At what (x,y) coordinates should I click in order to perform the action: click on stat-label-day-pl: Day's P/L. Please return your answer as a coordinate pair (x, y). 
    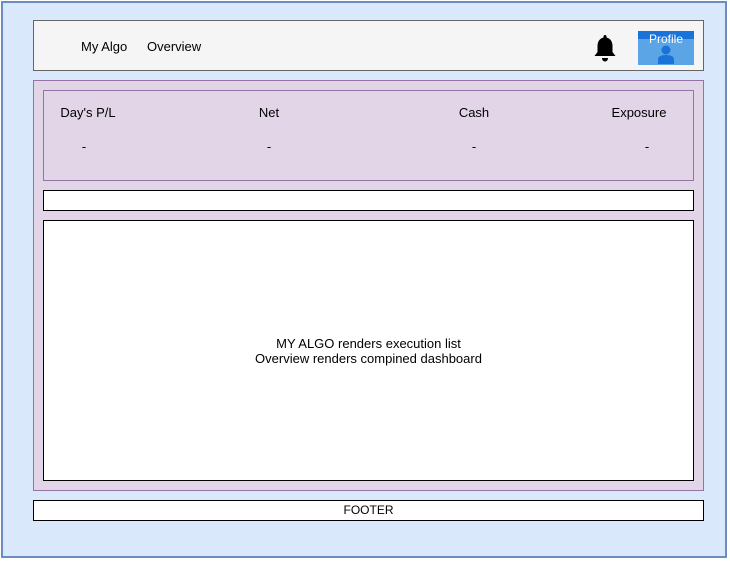
    Looking at the image, I should click on (88, 112).